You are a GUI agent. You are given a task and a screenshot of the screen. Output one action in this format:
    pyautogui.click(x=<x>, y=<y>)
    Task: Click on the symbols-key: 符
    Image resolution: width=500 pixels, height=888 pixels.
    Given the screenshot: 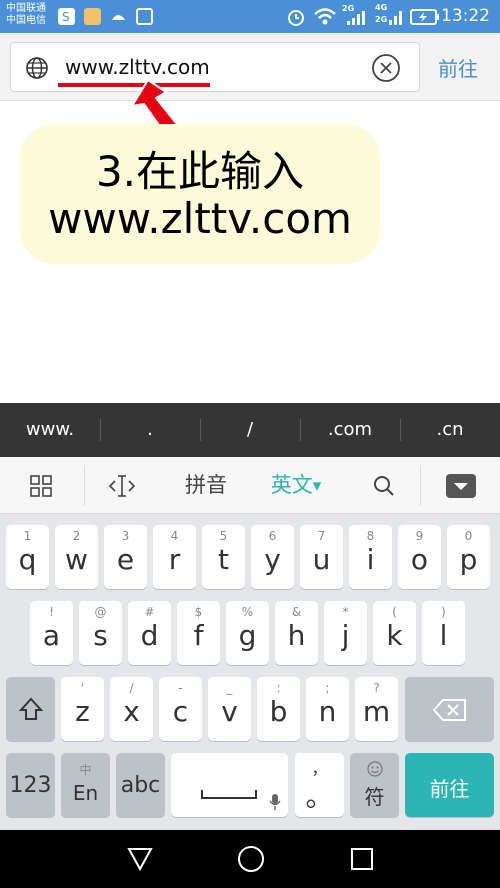 What is the action you would take?
    pyautogui.click(x=374, y=785)
    